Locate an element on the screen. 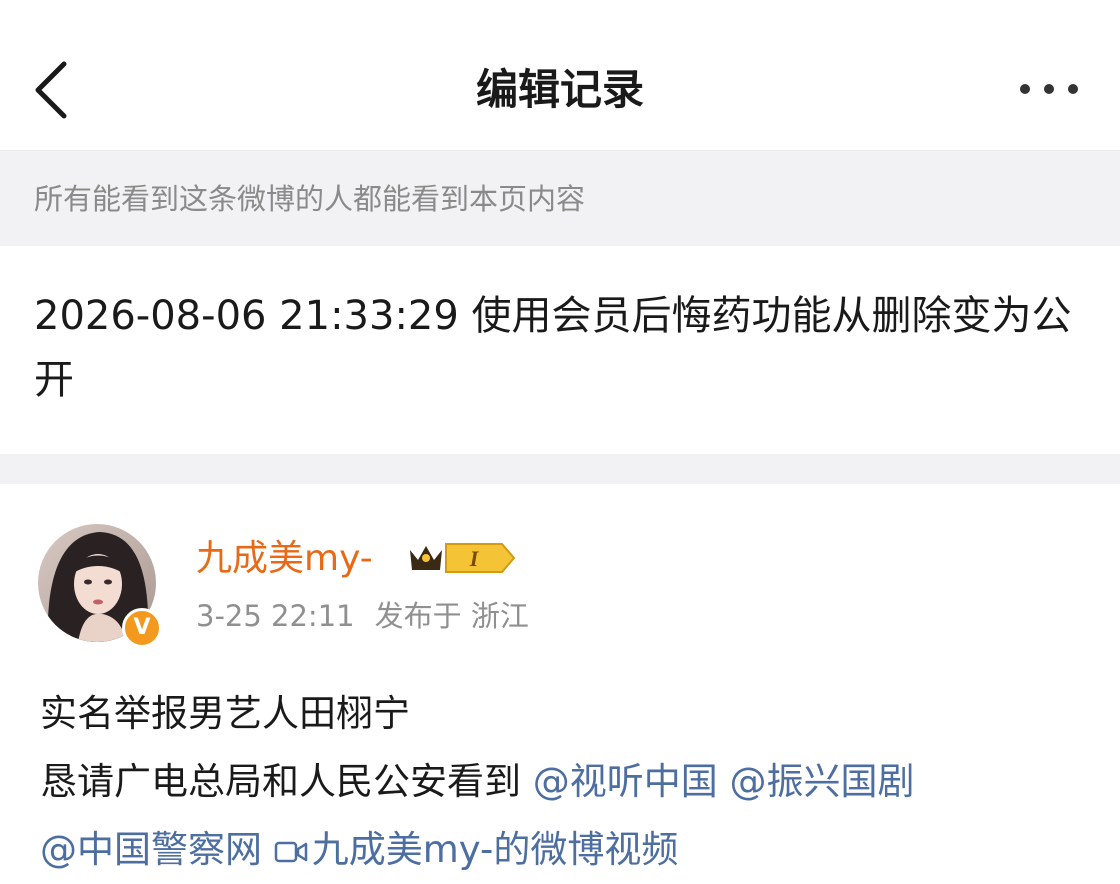  post-username: 九成美my- is located at coordinates (284, 559).